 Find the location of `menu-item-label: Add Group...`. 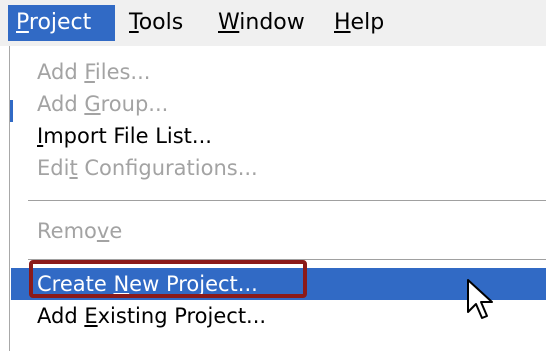

menu-item-label: Add Group... is located at coordinates (102, 104).